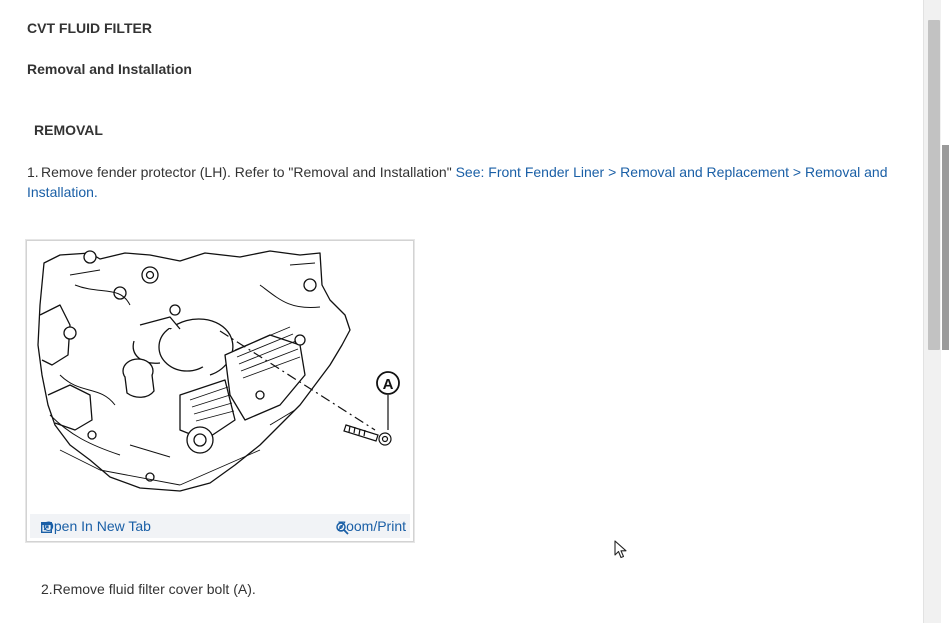 The image size is (949, 623). What do you see at coordinates (33, 172) in the screenshot?
I see `step-1-number: 1.` at bounding box center [33, 172].